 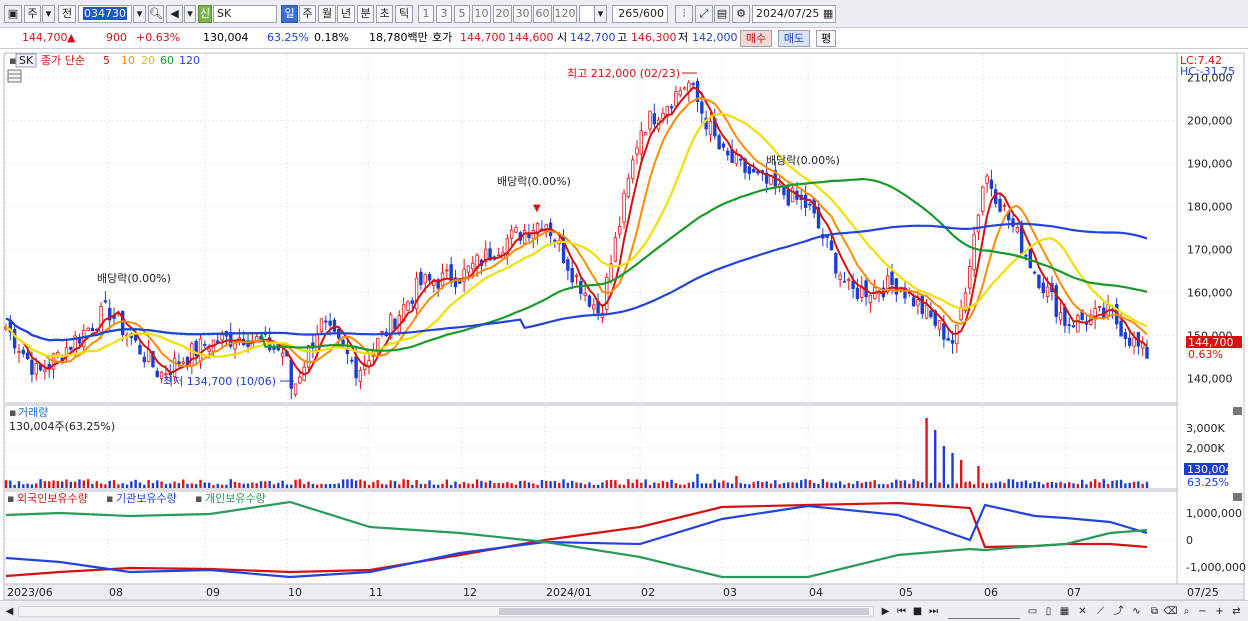 What do you see at coordinates (534, 181) in the screenshot?
I see `dividend-annotation-2: 배당락(0.00%)` at bounding box center [534, 181].